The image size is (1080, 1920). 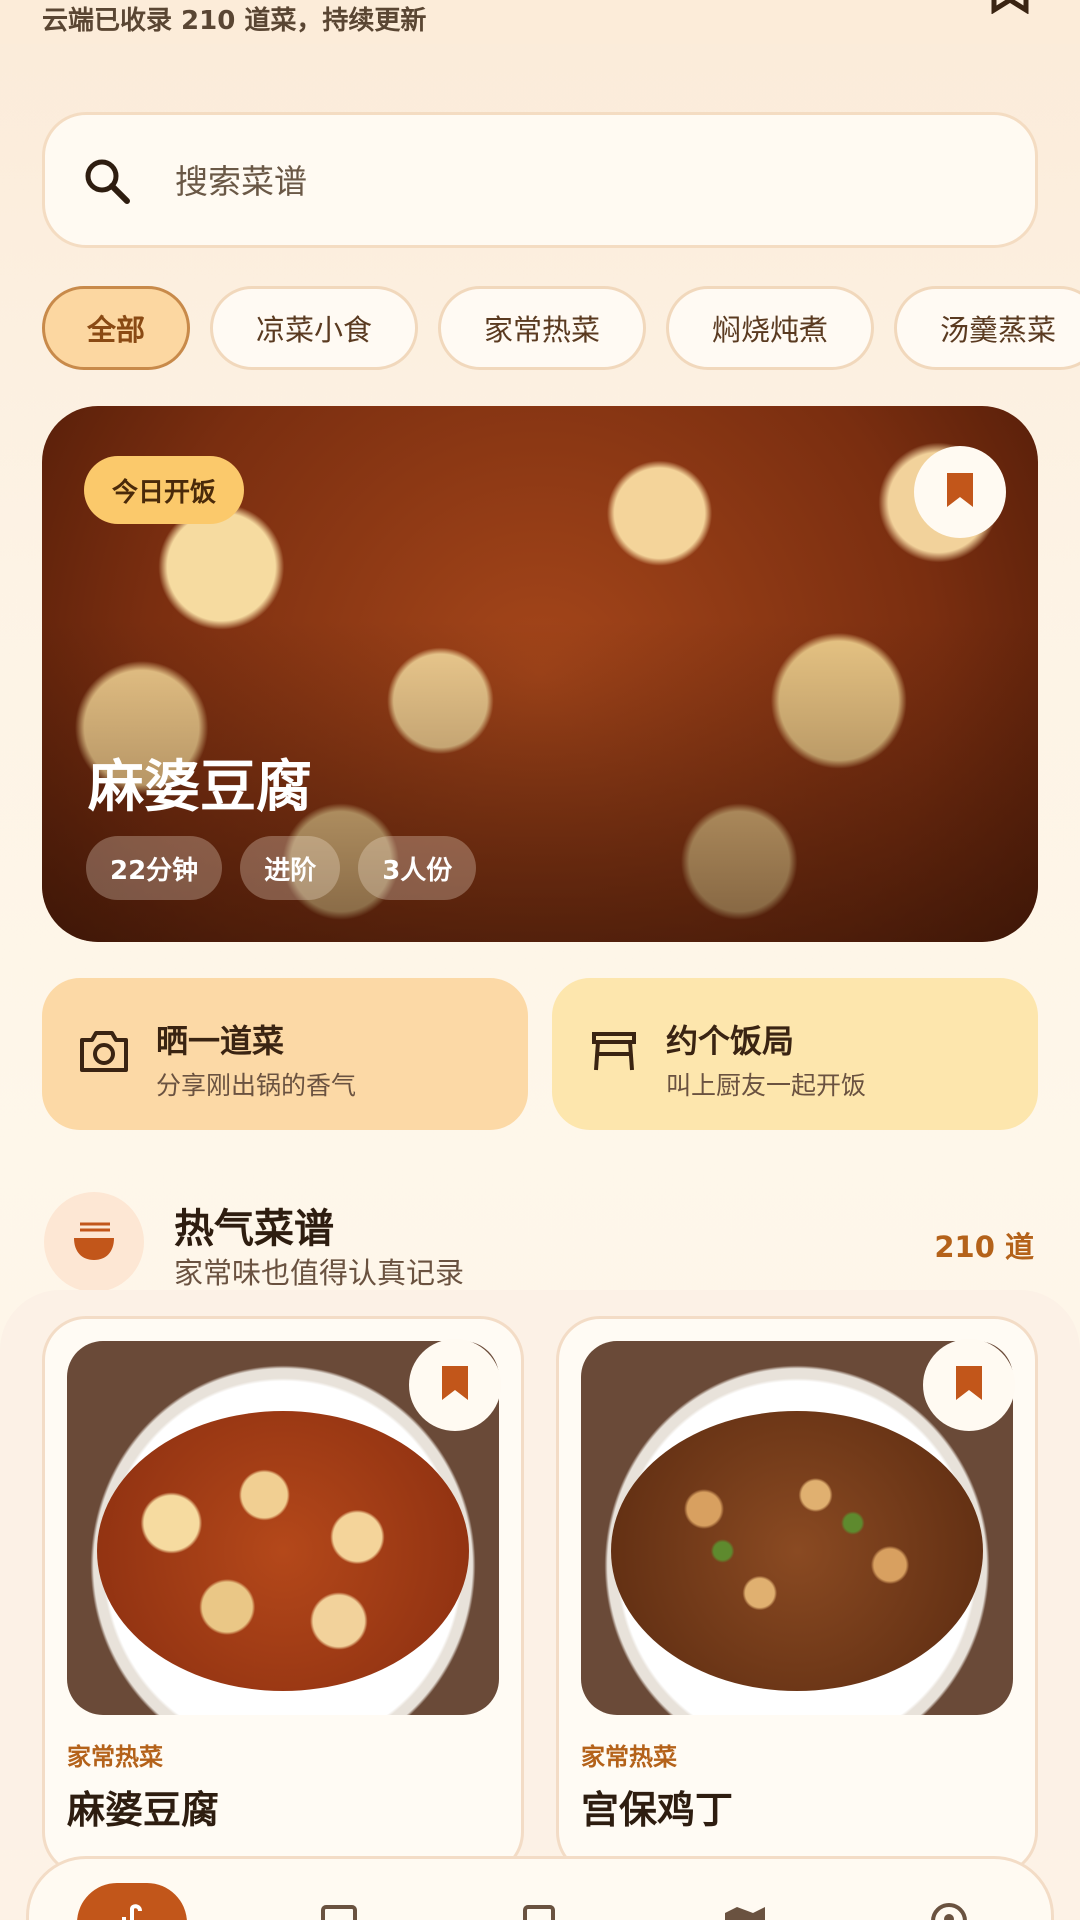 What do you see at coordinates (542, 328) in the screenshot?
I see `chip-home-style: 家常热菜` at bounding box center [542, 328].